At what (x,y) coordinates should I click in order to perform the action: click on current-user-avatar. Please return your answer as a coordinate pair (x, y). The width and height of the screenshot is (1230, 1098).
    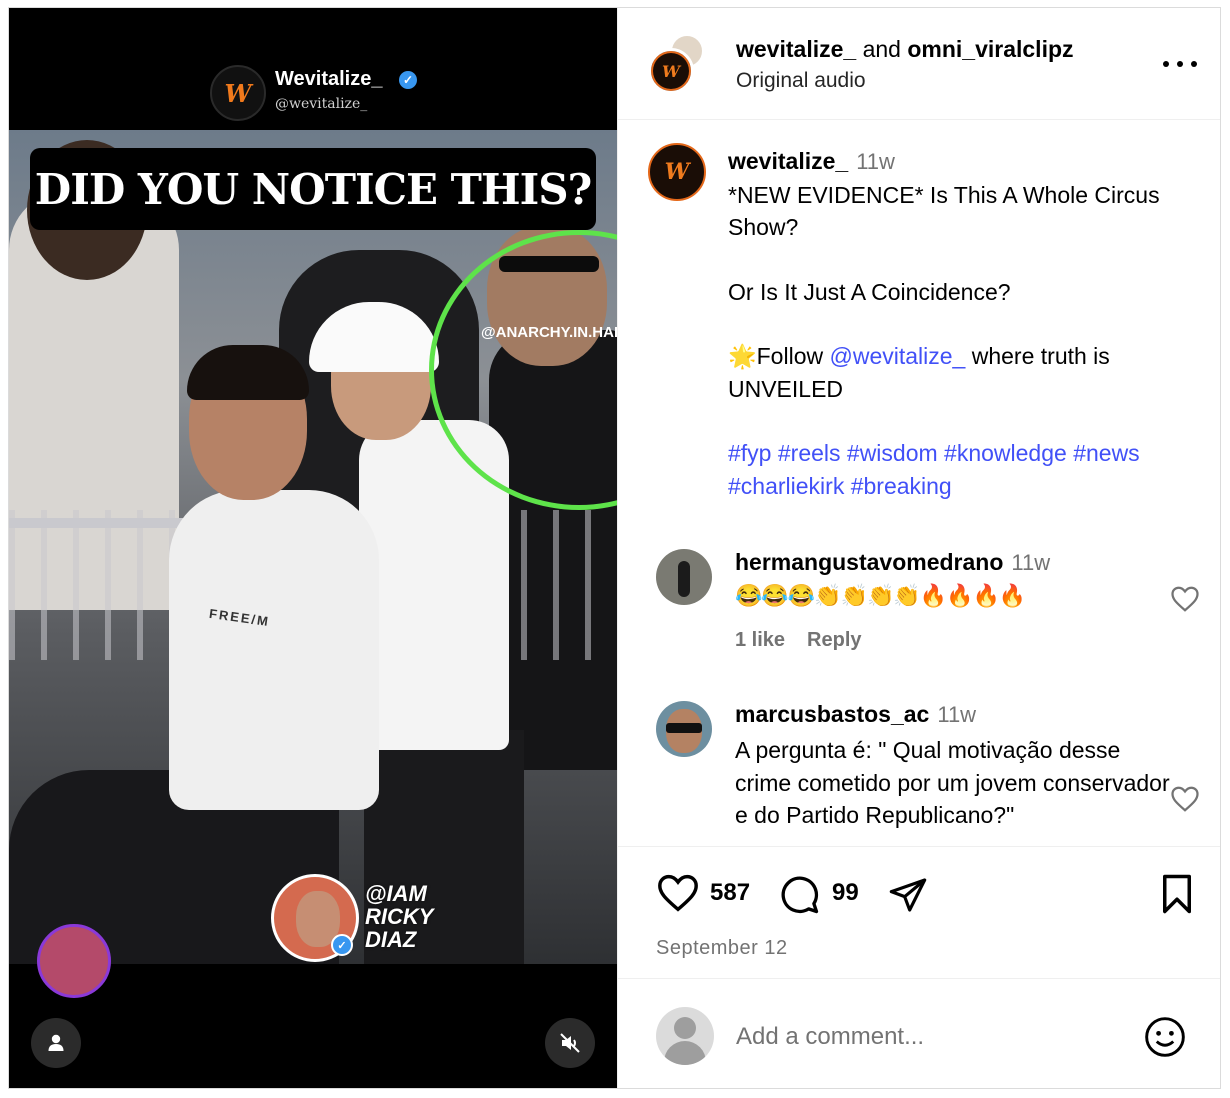
    Looking at the image, I should click on (685, 1036).